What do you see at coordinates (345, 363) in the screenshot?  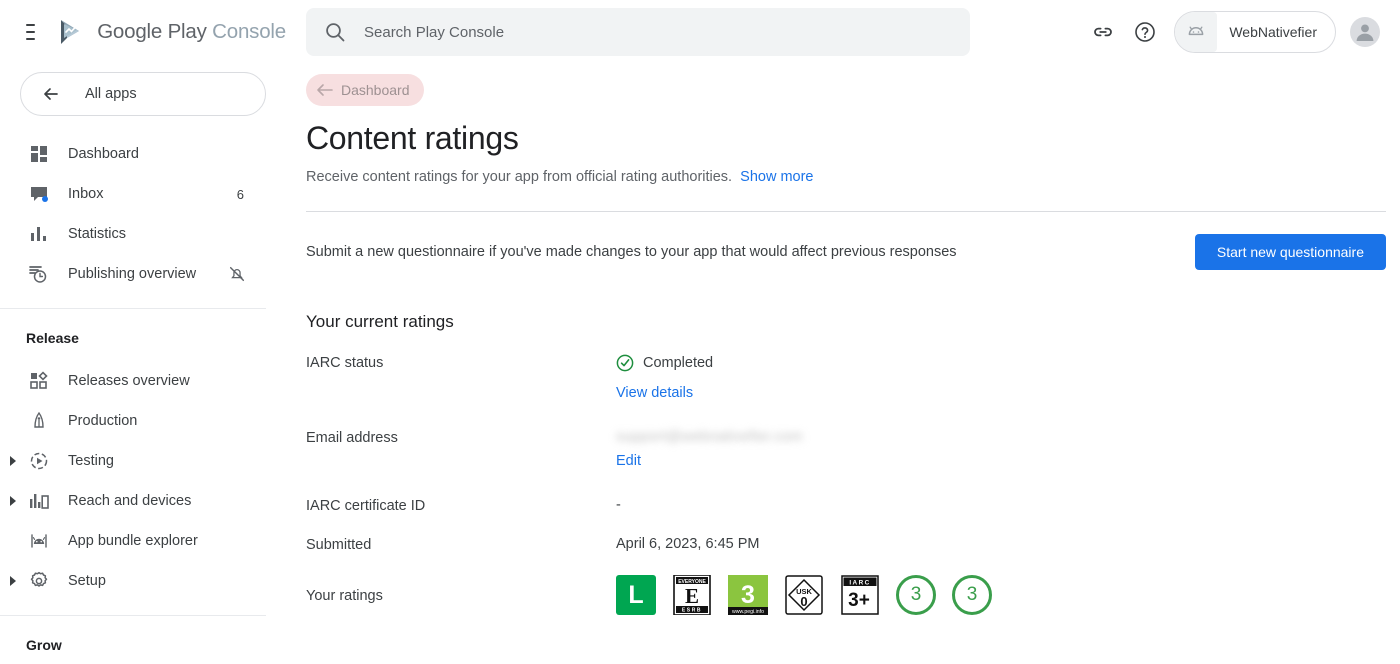 I see `iarc-status-label: IARC status` at bounding box center [345, 363].